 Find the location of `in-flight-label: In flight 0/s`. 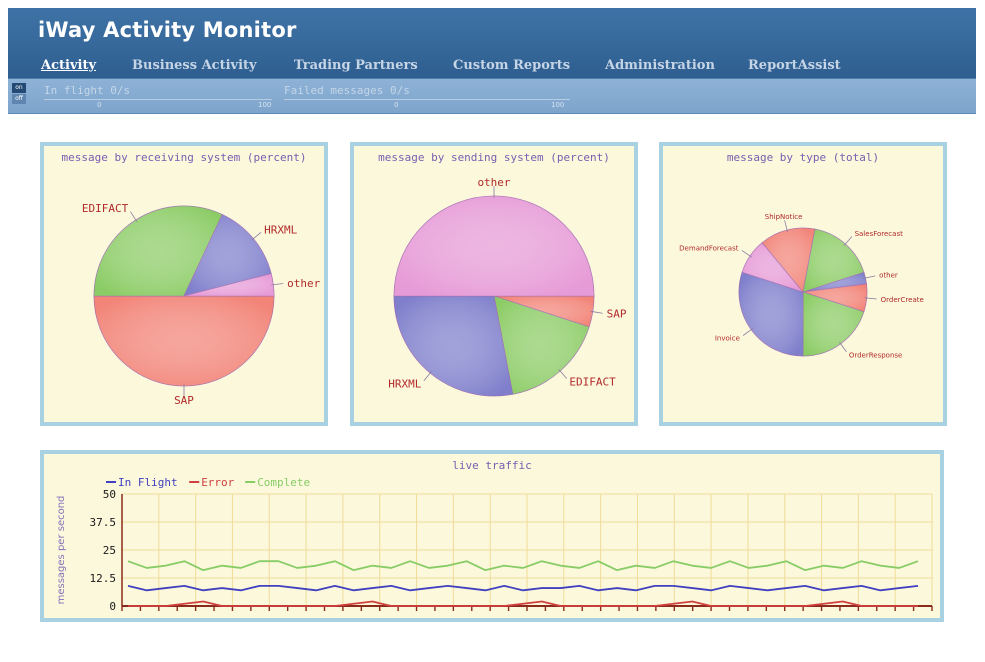

in-flight-label: In flight 0/s is located at coordinates (87, 90).